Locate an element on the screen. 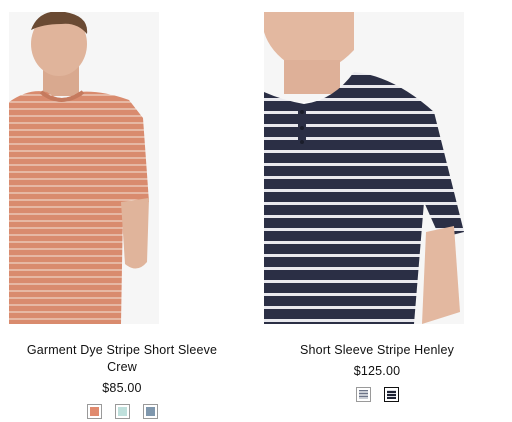 This screenshot has height=422, width=512. swatch-slate-blue is located at coordinates (150, 411).